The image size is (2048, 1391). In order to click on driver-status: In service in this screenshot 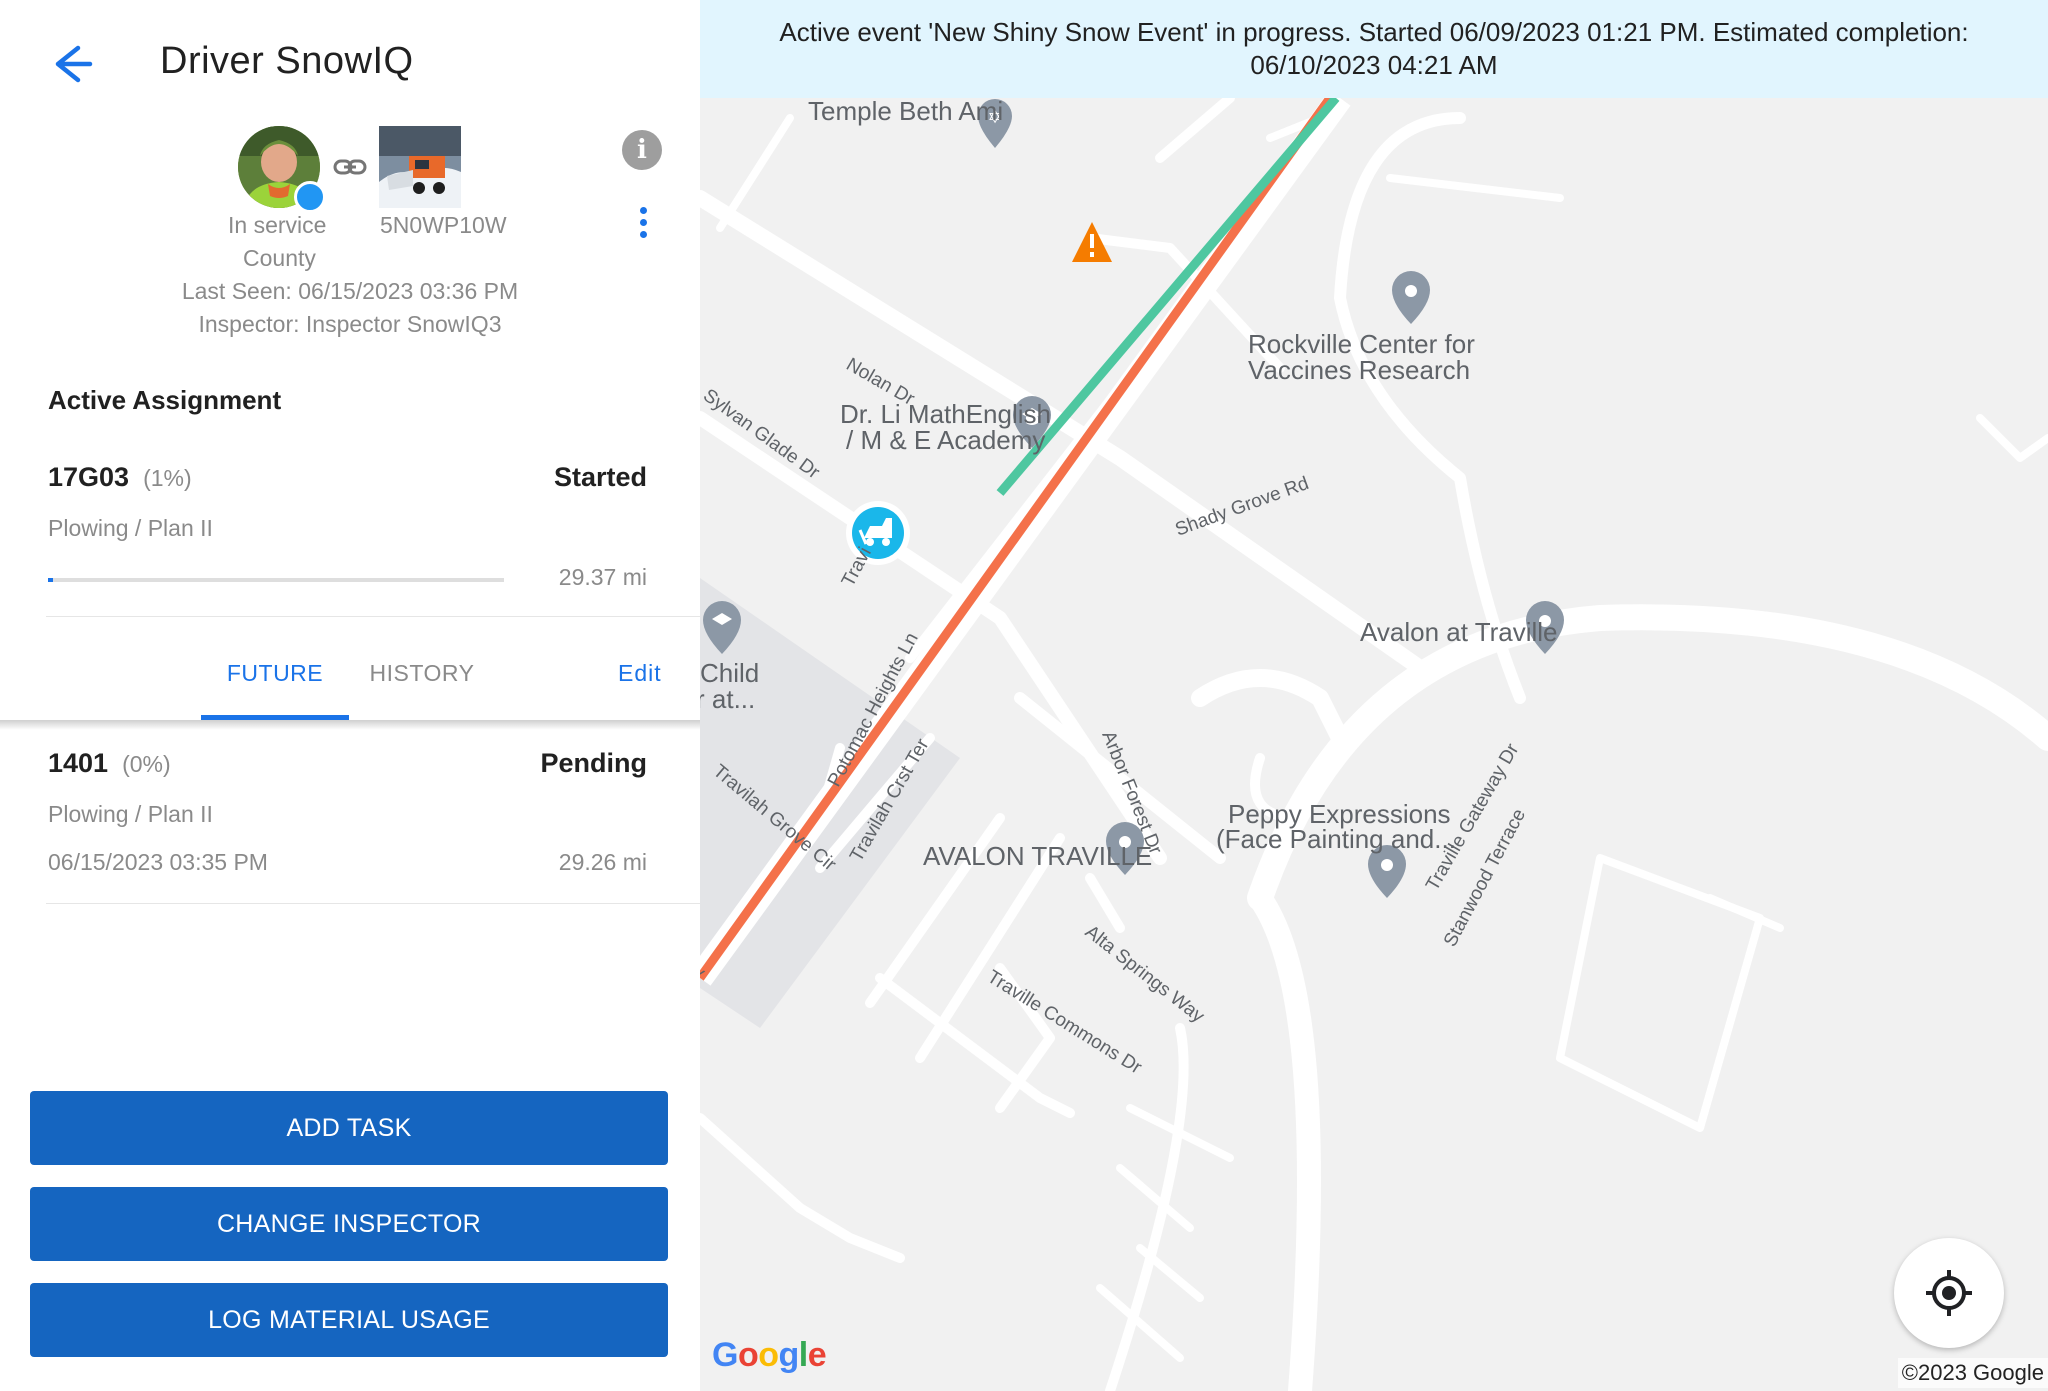, I will do `click(277, 225)`.